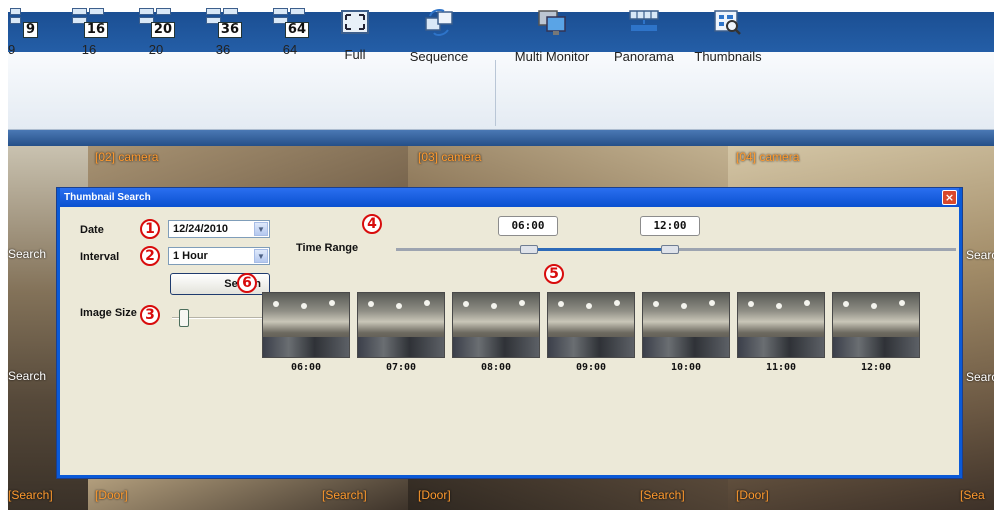 The image size is (994, 510). What do you see at coordinates (686, 367) in the screenshot?
I see `thumbnail-time: 10:00` at bounding box center [686, 367].